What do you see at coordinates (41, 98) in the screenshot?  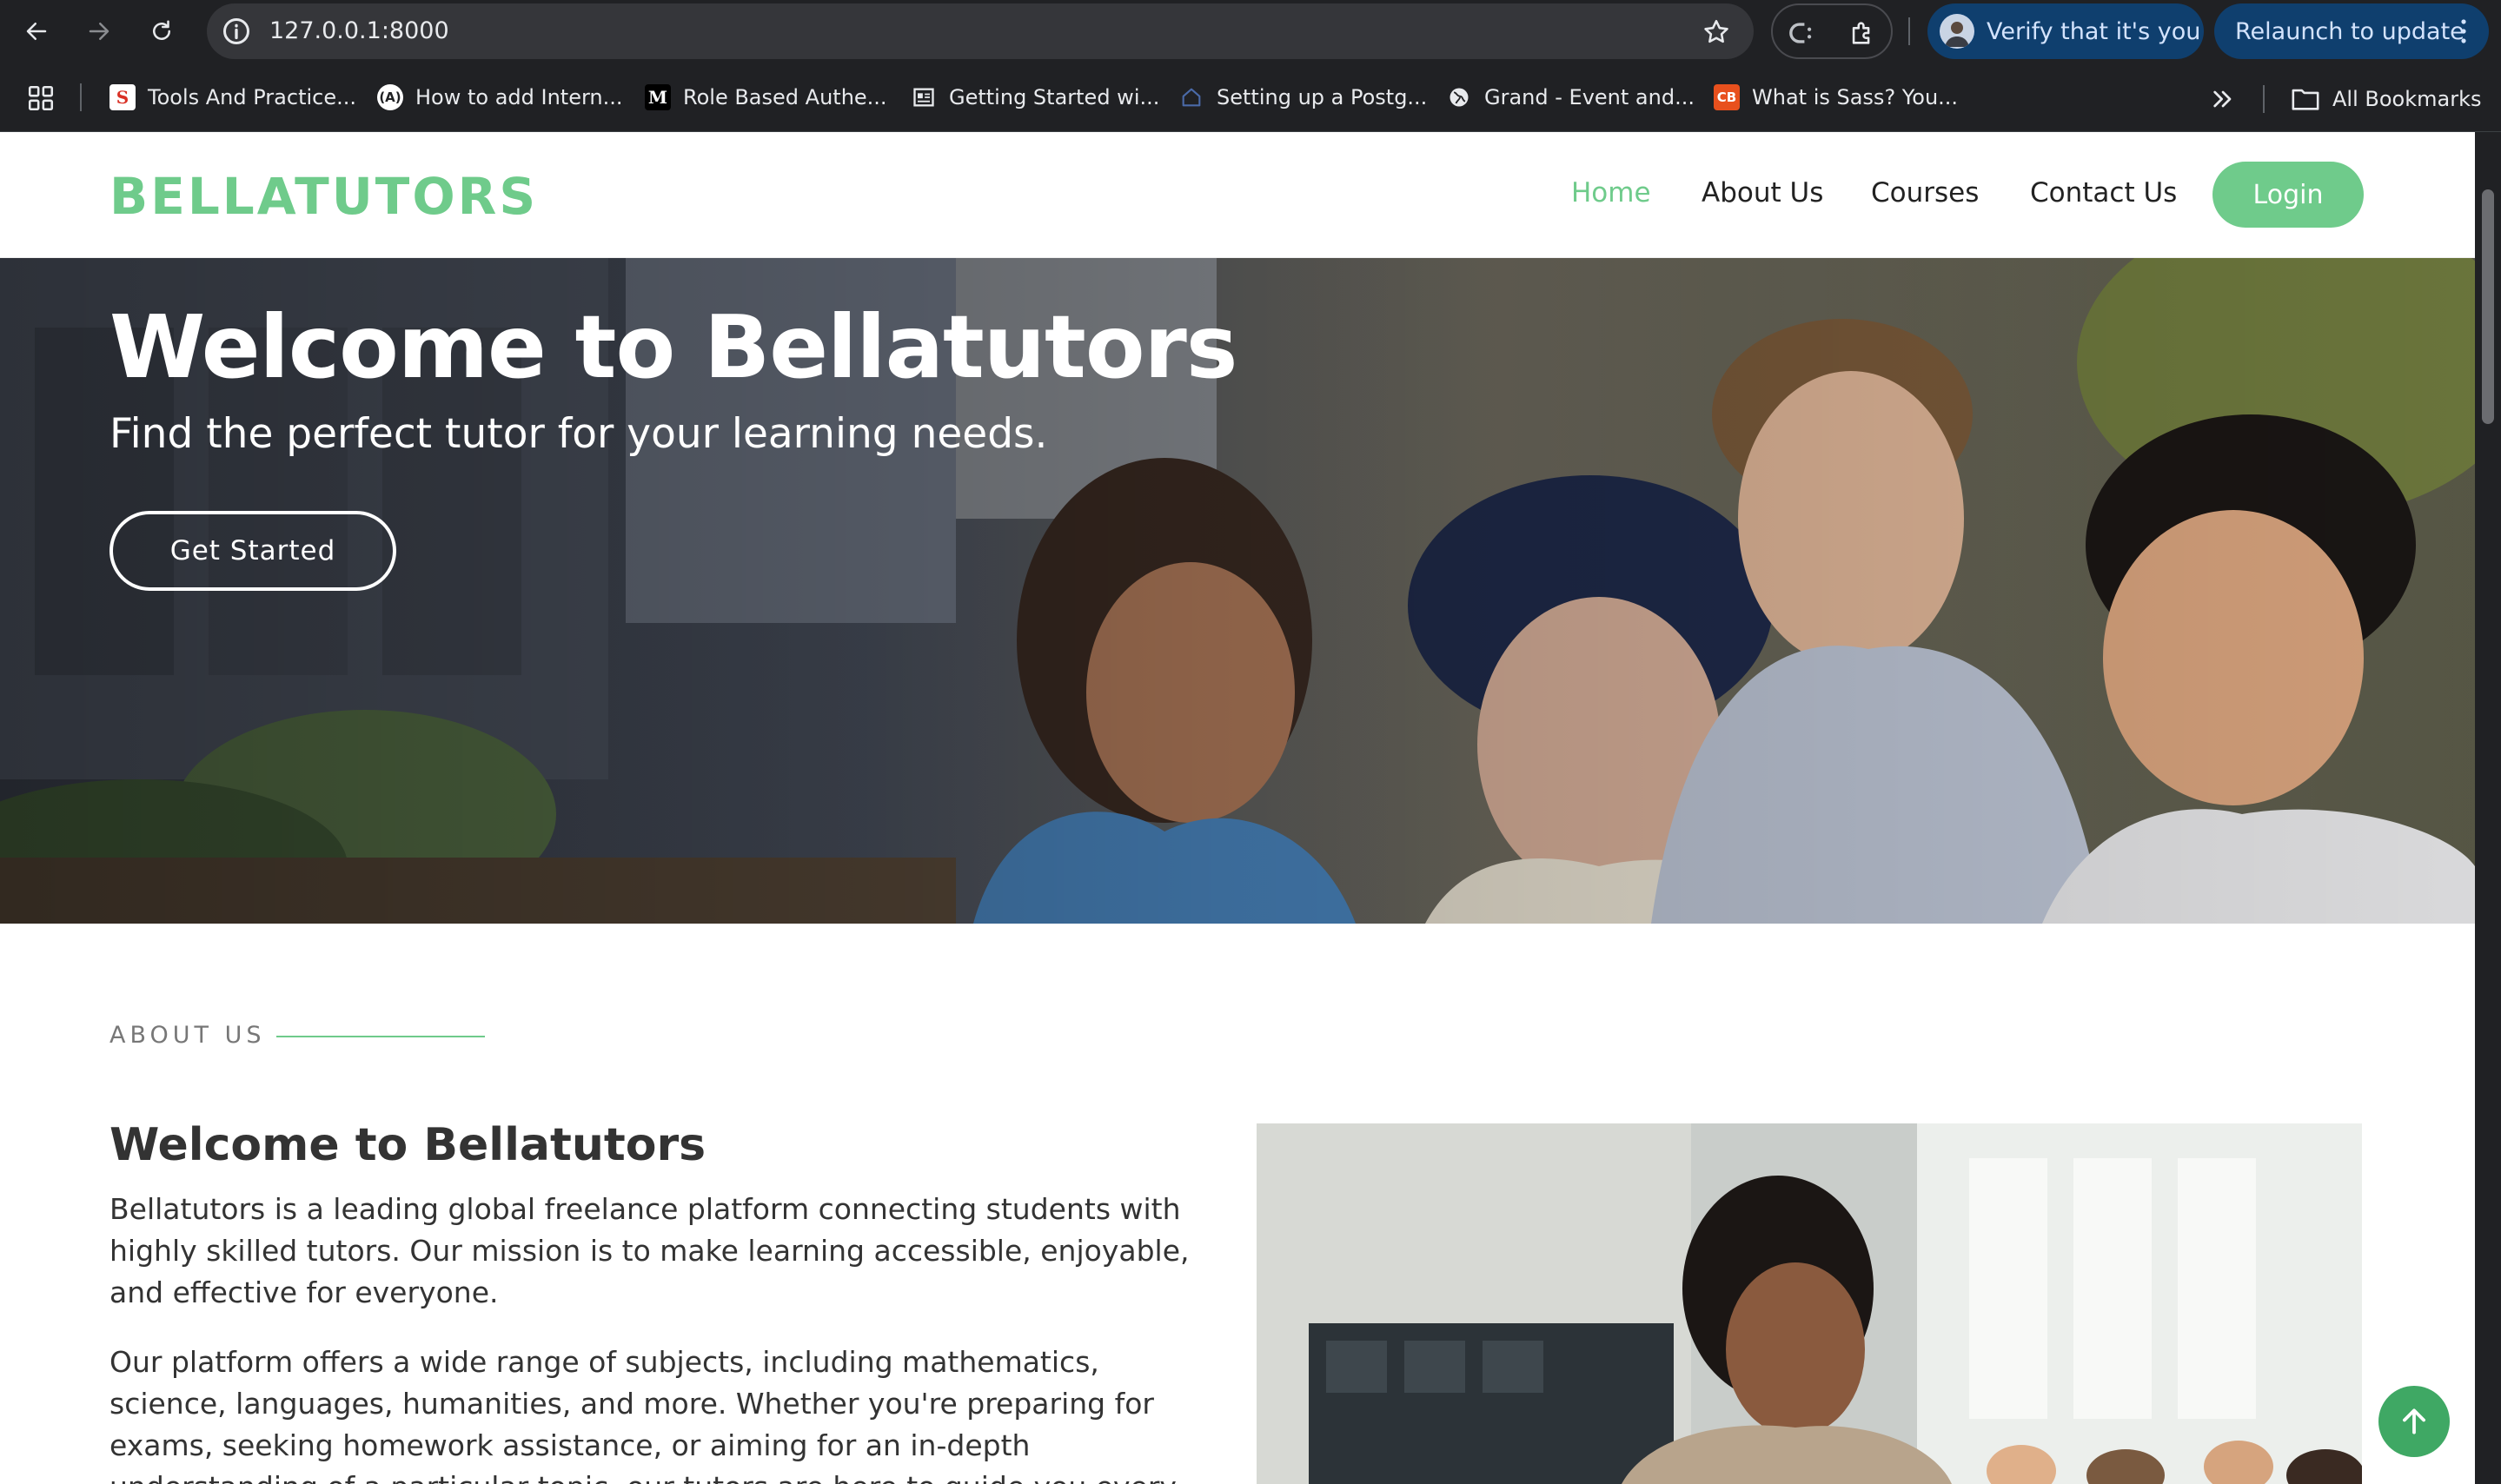 I see `apps-grid-icon` at bounding box center [41, 98].